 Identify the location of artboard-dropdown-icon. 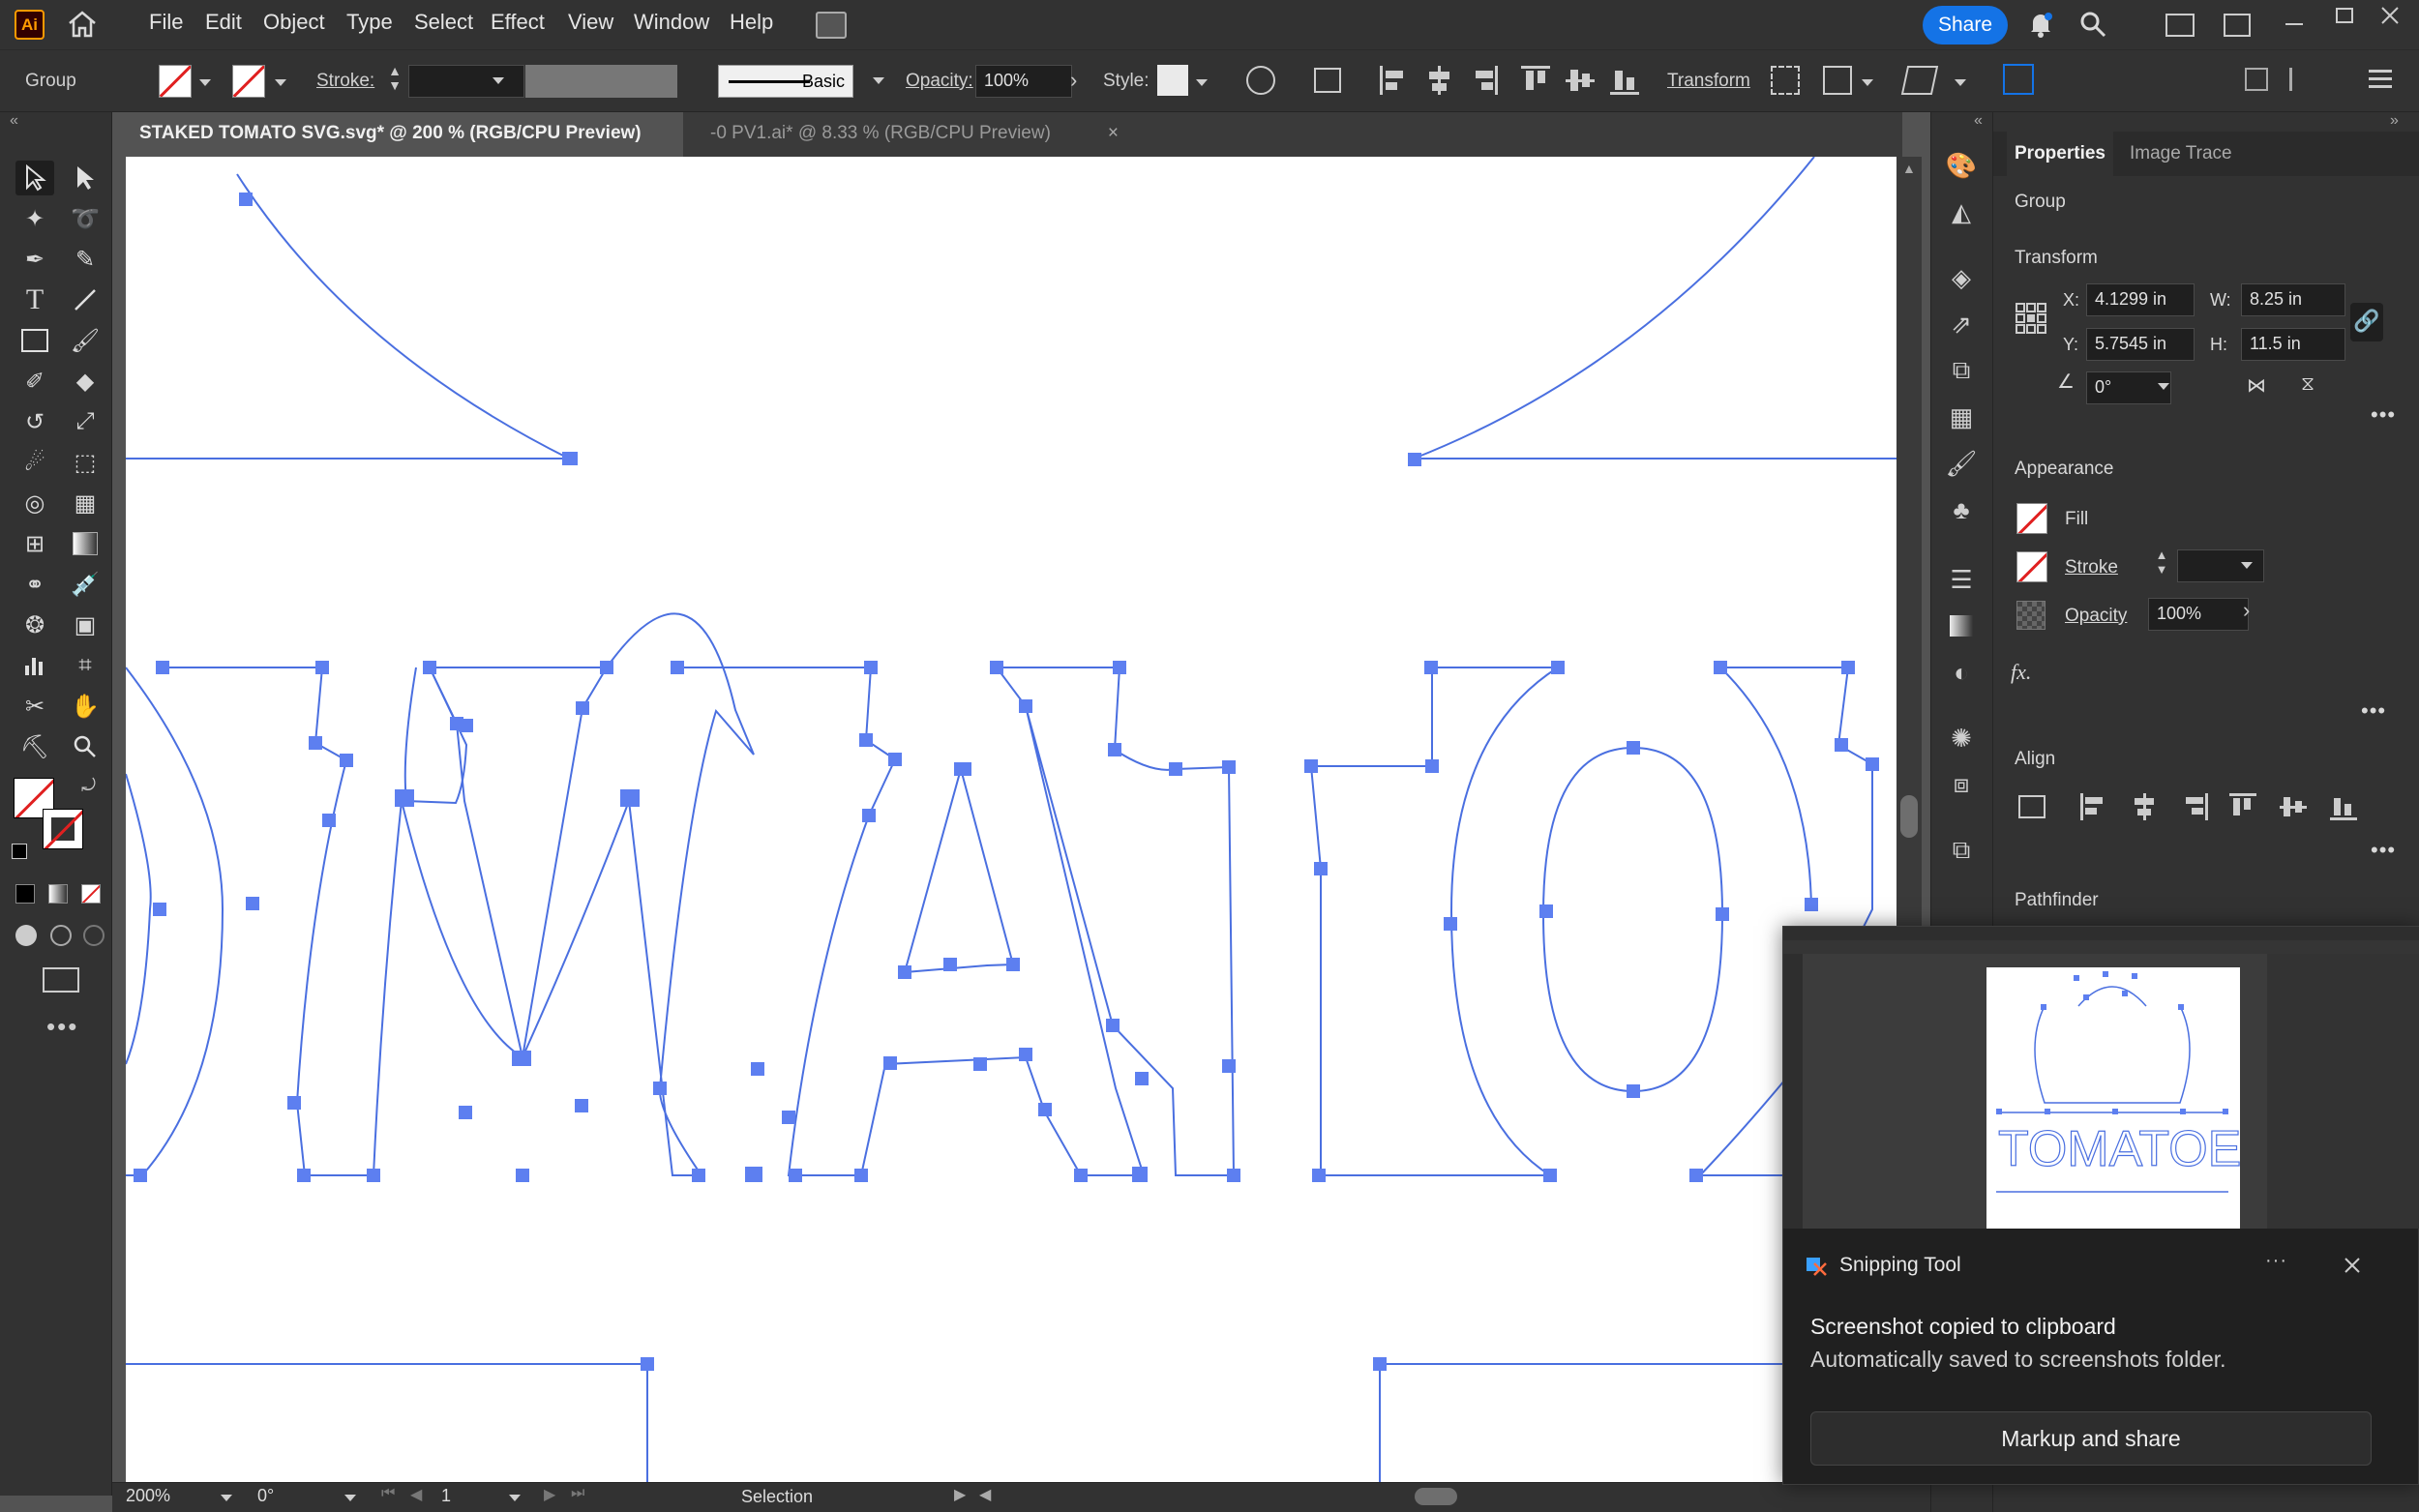
(515, 1498).